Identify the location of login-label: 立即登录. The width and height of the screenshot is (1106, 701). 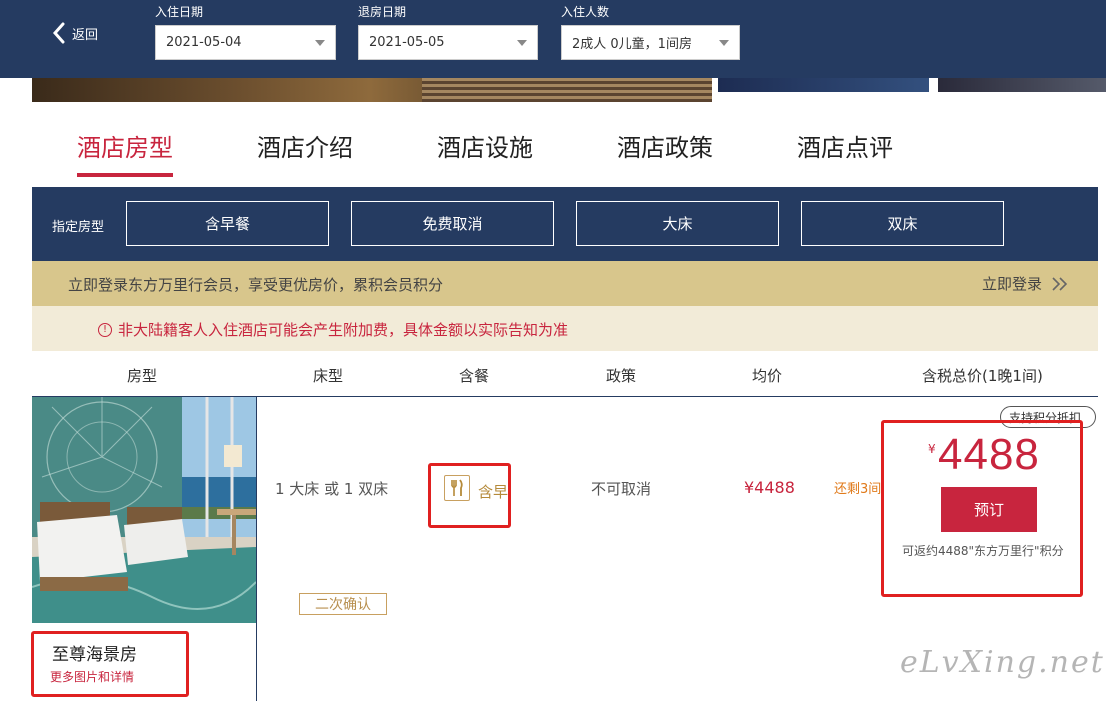
(1011, 284).